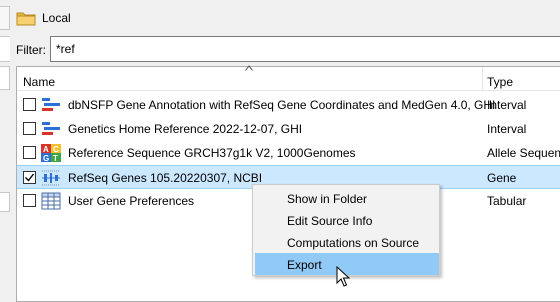 The height and width of the screenshot is (302, 560). Describe the element at coordinates (56, 149) in the screenshot. I see `svg-text: C` at that location.